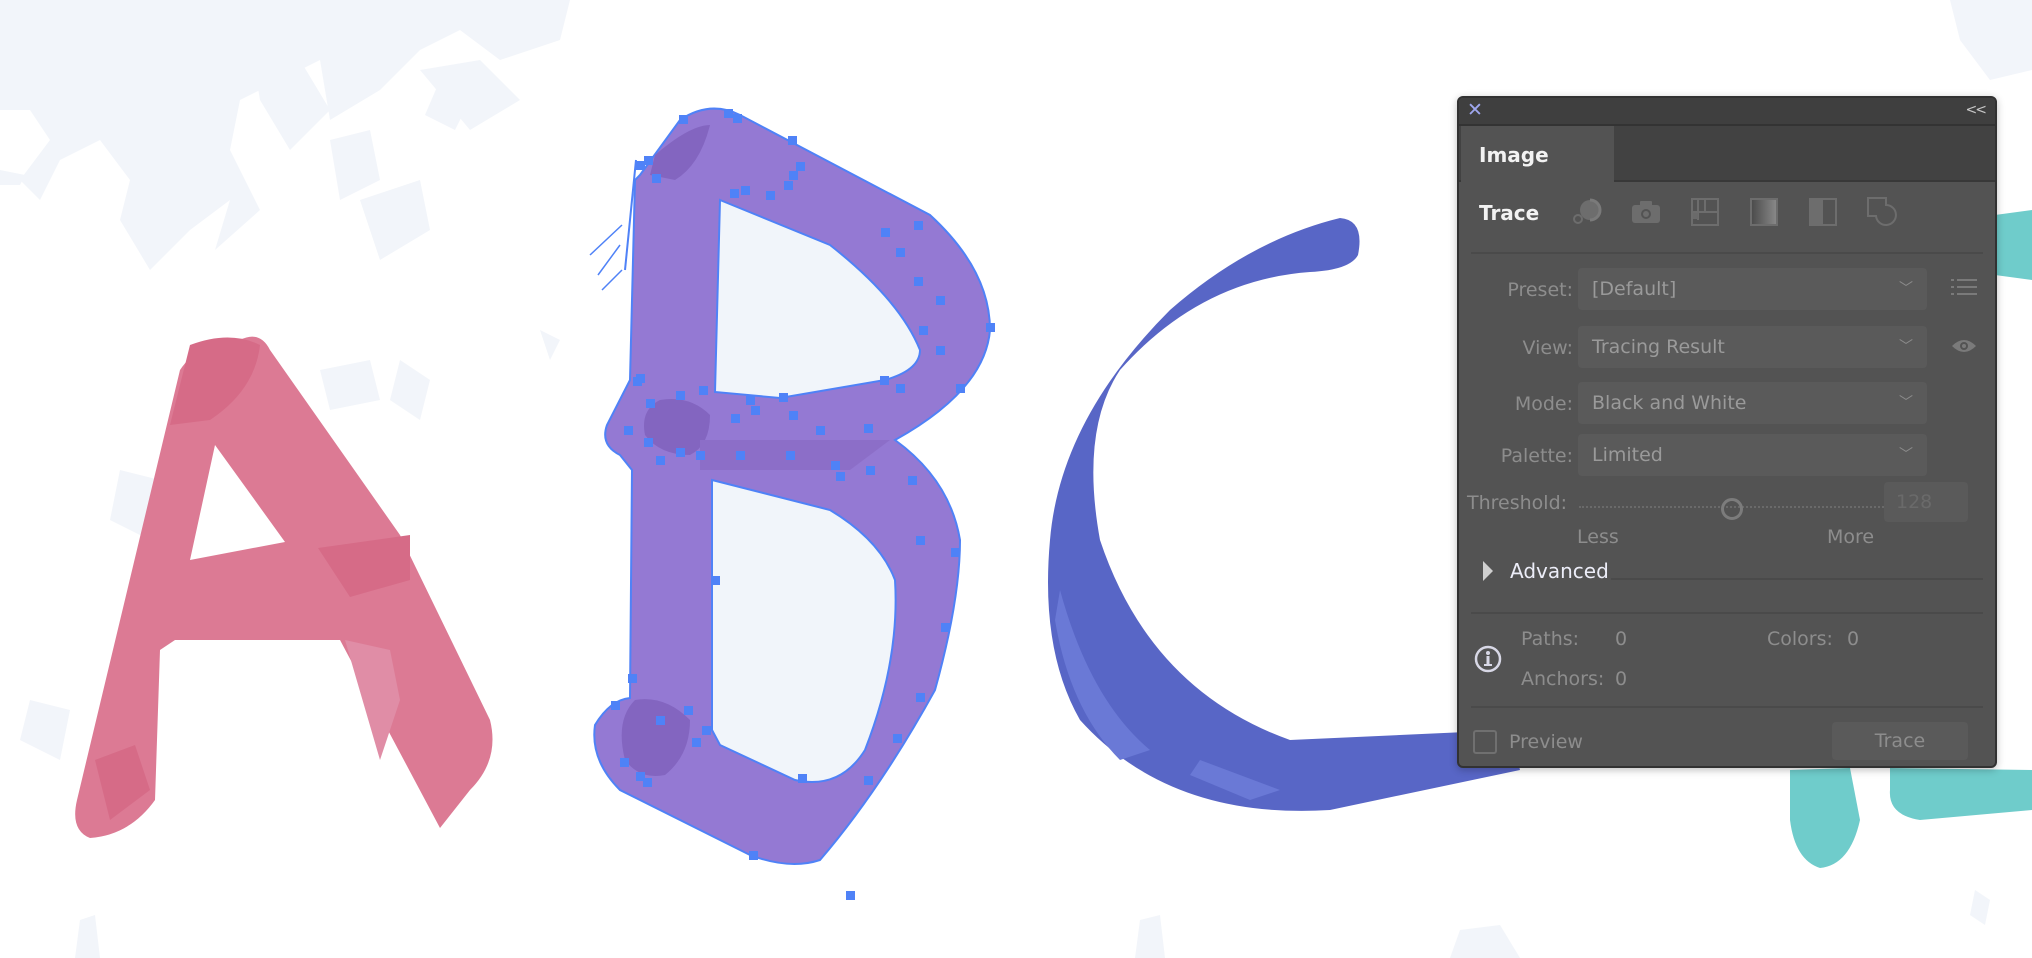 The width and height of the screenshot is (2032, 958). Describe the element at coordinates (1752, 403) in the screenshot. I see `mode-dropdown: Black and White ﹀` at that location.